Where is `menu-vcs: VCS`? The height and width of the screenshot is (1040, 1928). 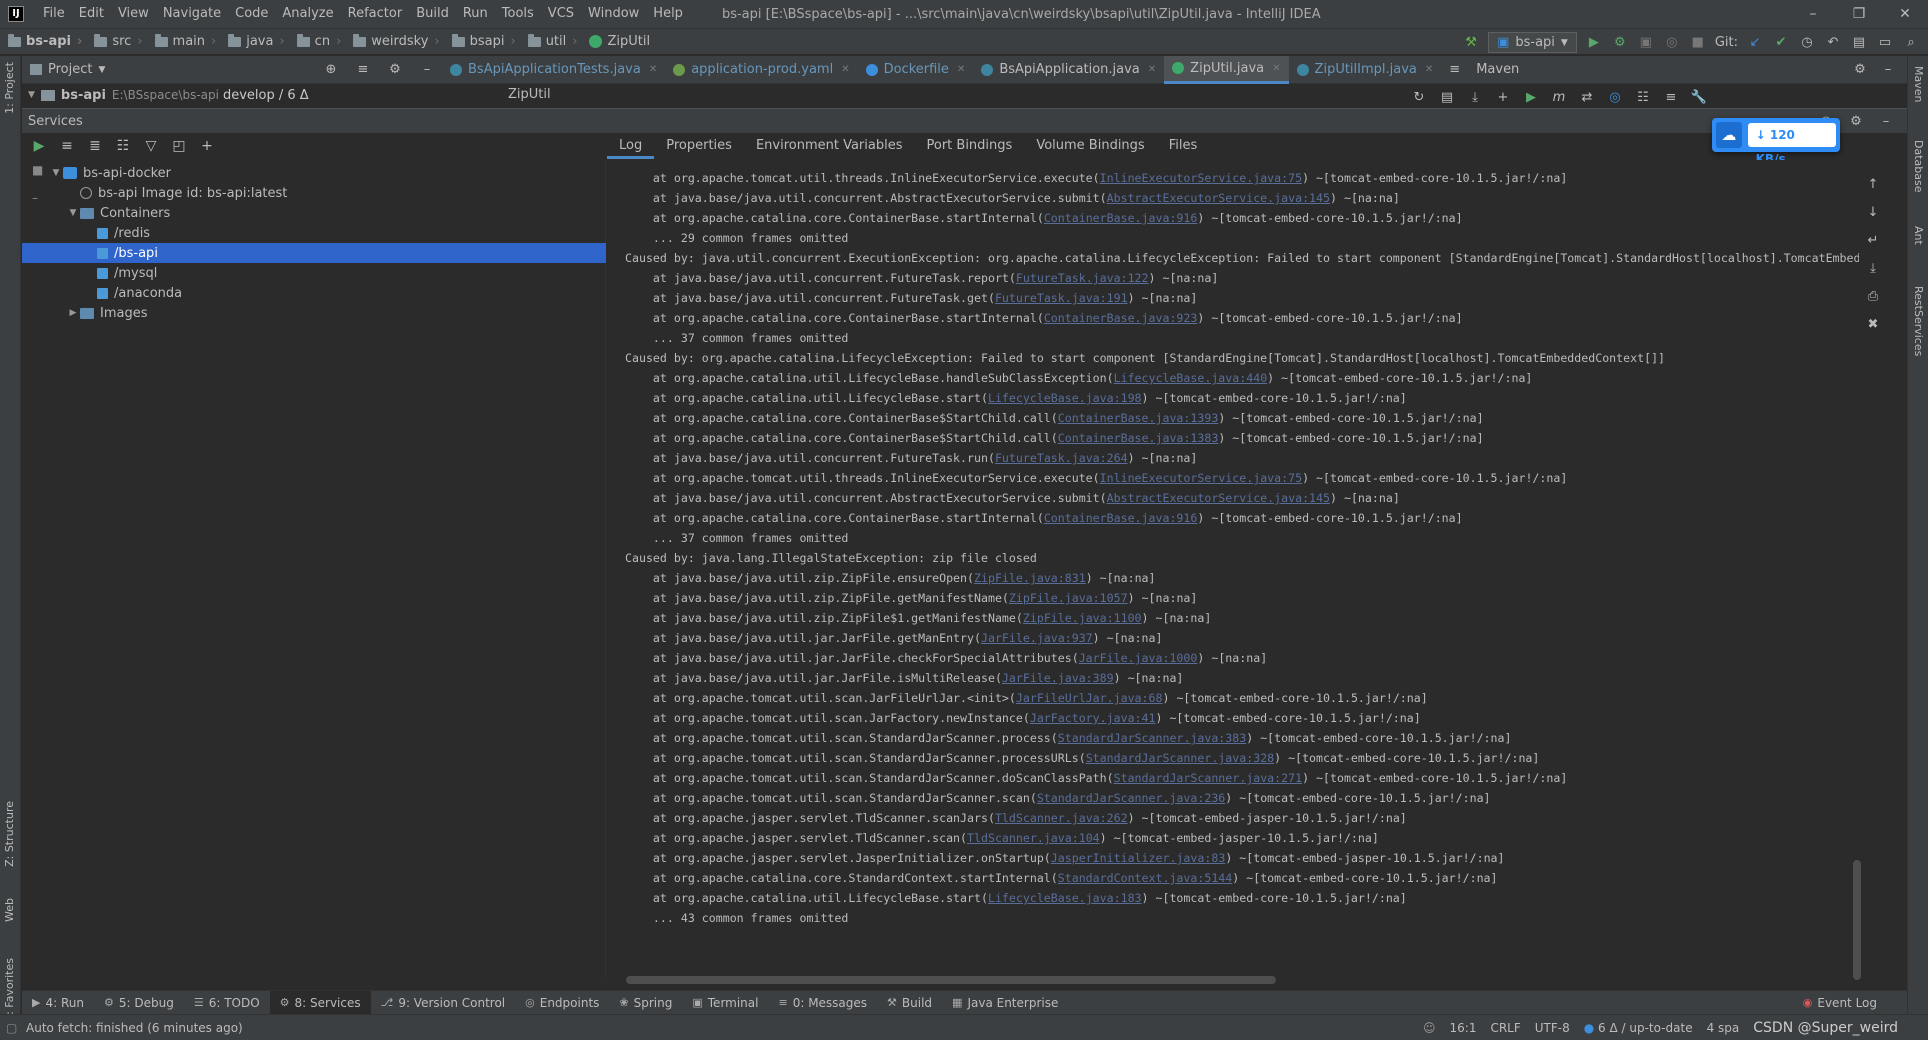
menu-vcs: VCS is located at coordinates (561, 14).